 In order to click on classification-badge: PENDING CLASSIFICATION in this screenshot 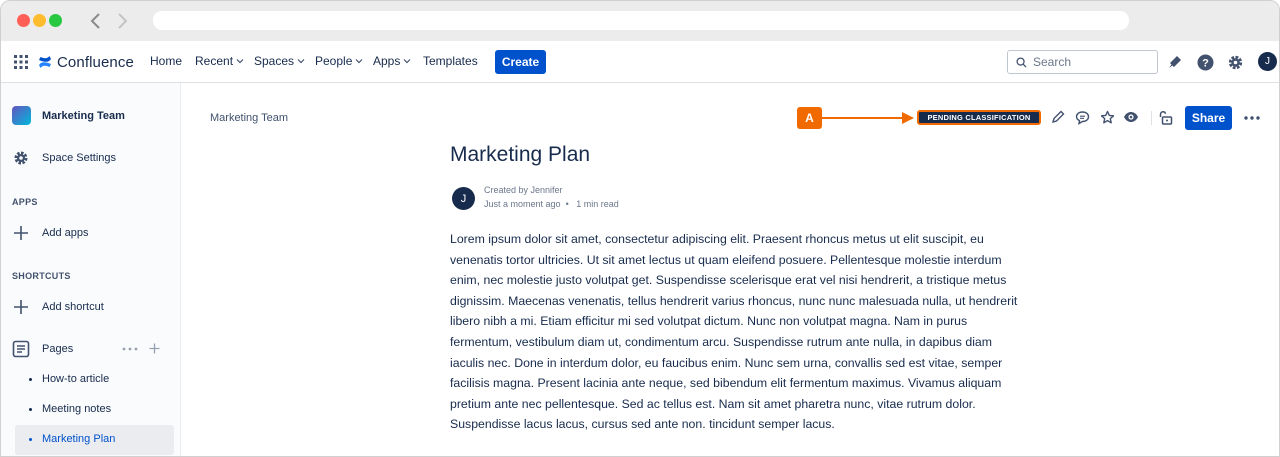, I will do `click(979, 117)`.